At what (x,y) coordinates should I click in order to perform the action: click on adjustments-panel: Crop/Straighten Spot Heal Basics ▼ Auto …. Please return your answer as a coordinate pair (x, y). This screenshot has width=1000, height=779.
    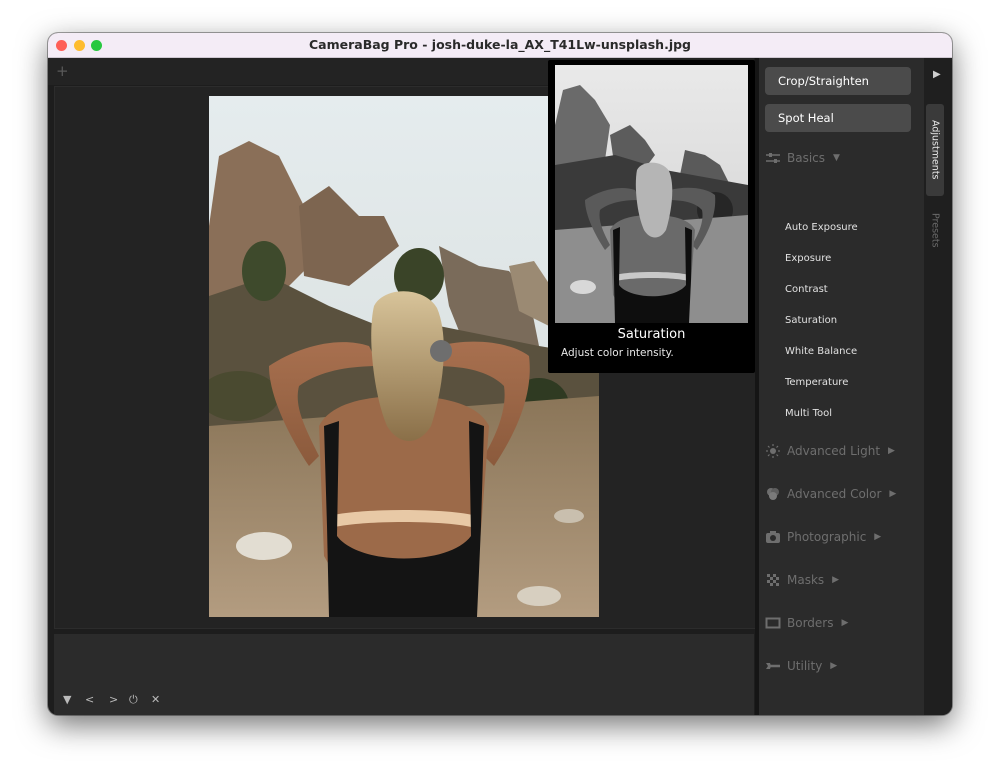
    Looking at the image, I should click on (841, 386).